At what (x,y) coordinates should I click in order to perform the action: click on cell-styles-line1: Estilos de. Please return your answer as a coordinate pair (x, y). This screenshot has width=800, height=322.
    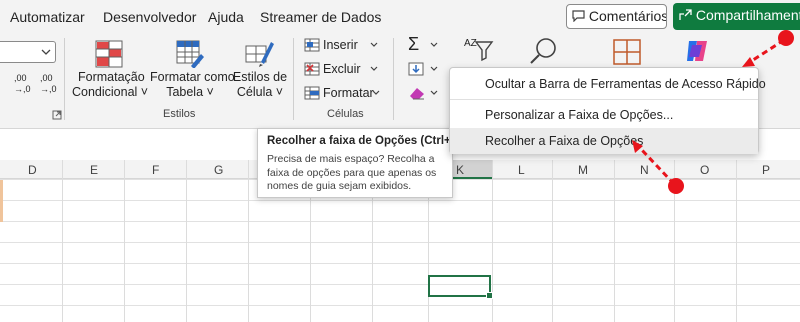
    Looking at the image, I should click on (260, 77).